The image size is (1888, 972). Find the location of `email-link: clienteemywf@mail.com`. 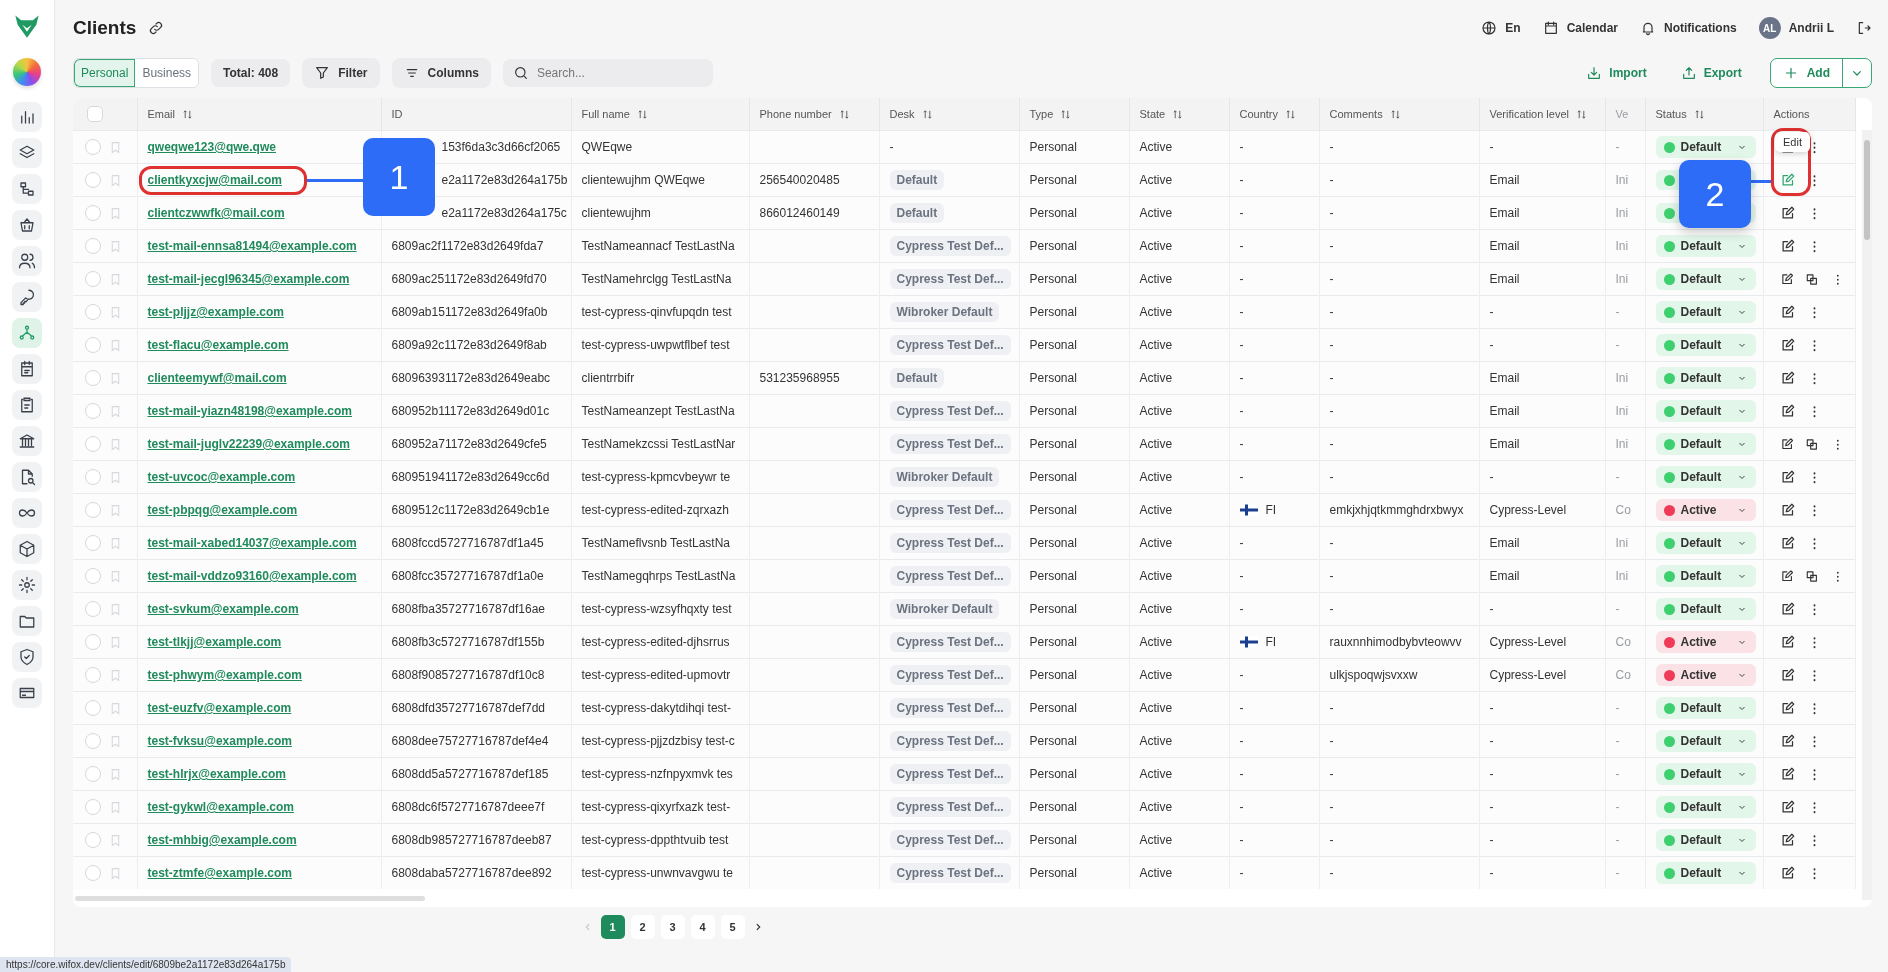

email-link: clienteemywf@mail.com is located at coordinates (217, 378).